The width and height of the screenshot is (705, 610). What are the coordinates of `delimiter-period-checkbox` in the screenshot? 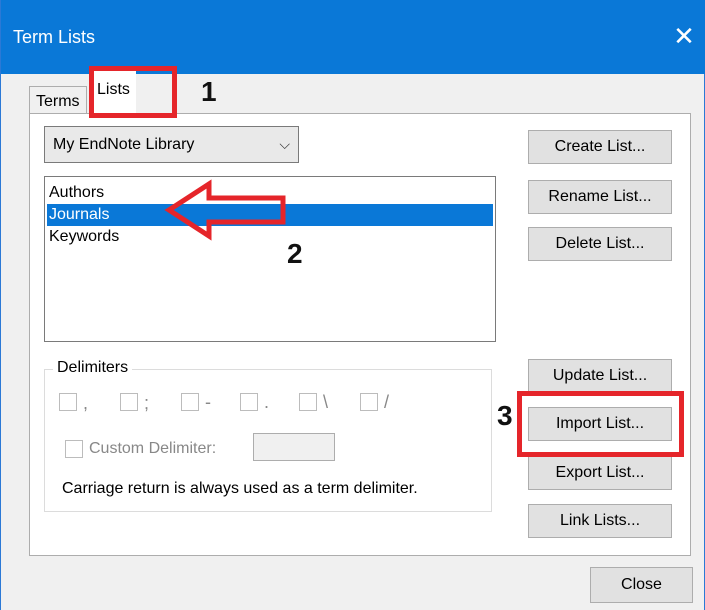 It's located at (249, 402).